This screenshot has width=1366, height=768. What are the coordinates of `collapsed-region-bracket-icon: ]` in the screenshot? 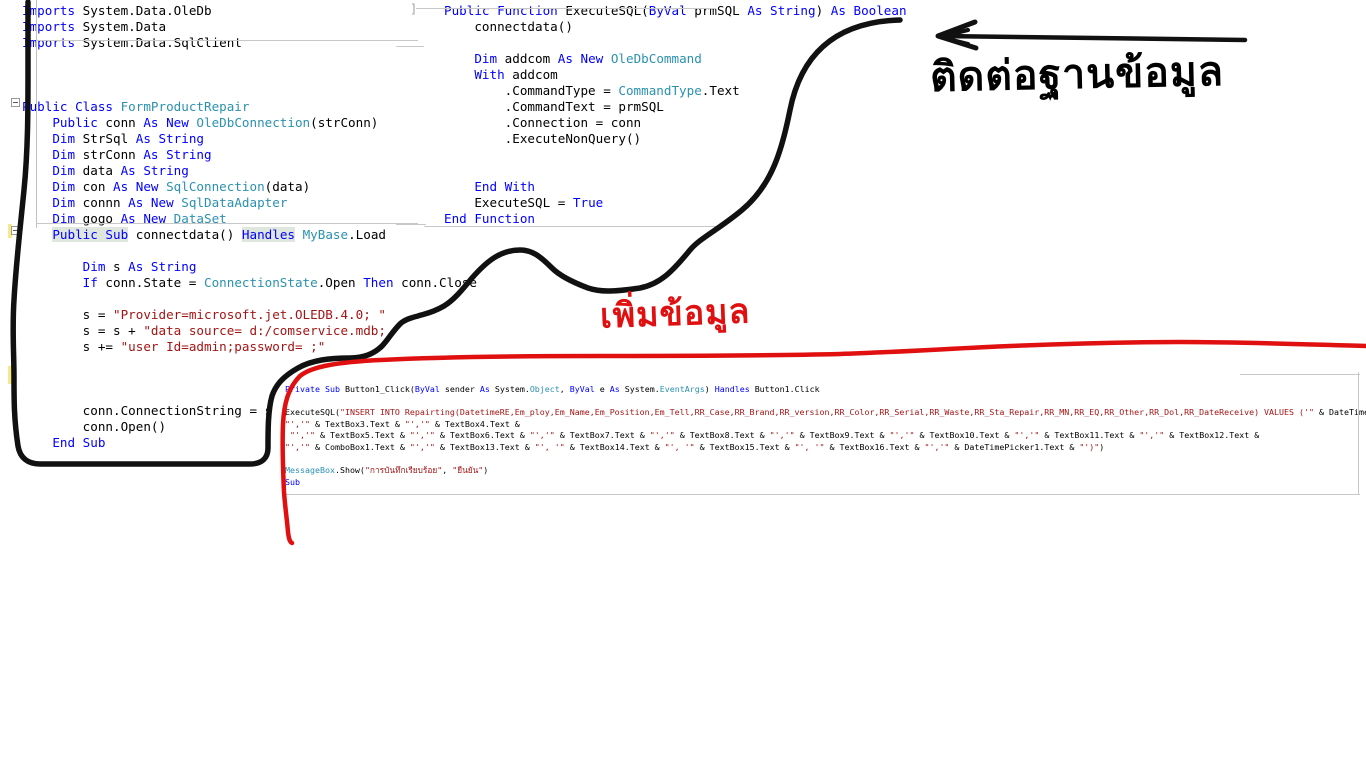 It's located at (414, 9).